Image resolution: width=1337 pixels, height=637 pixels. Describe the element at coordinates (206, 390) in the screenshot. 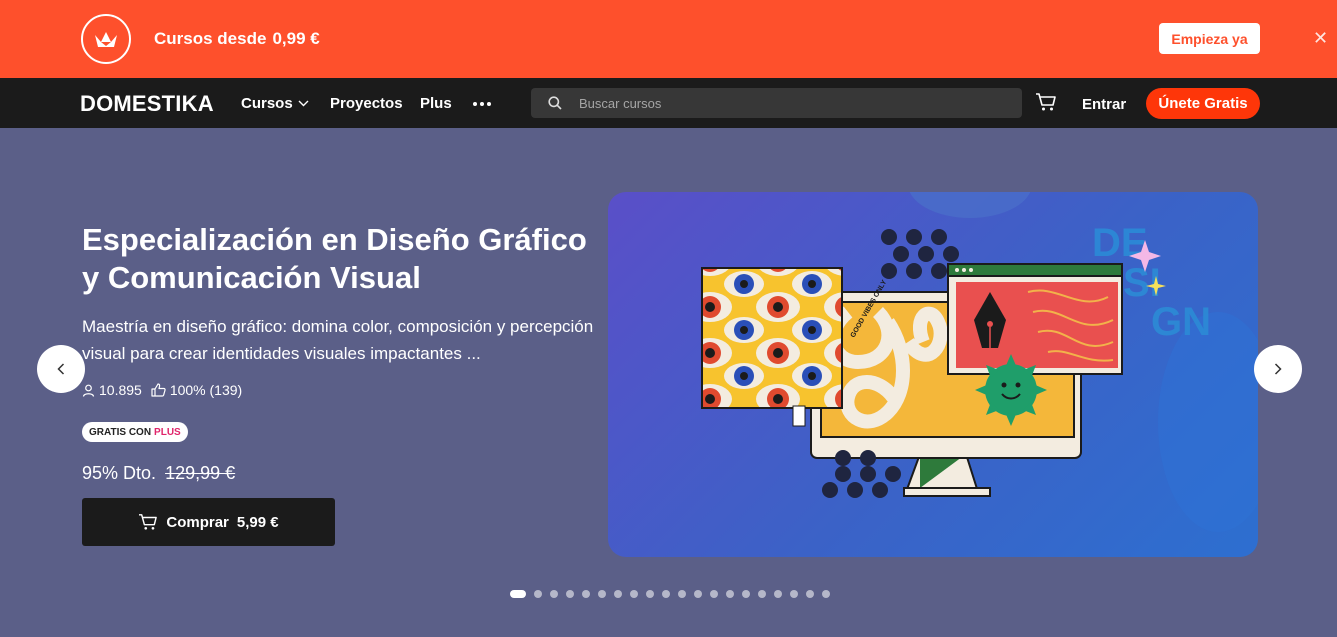

I see `rating: 100% (139)` at that location.